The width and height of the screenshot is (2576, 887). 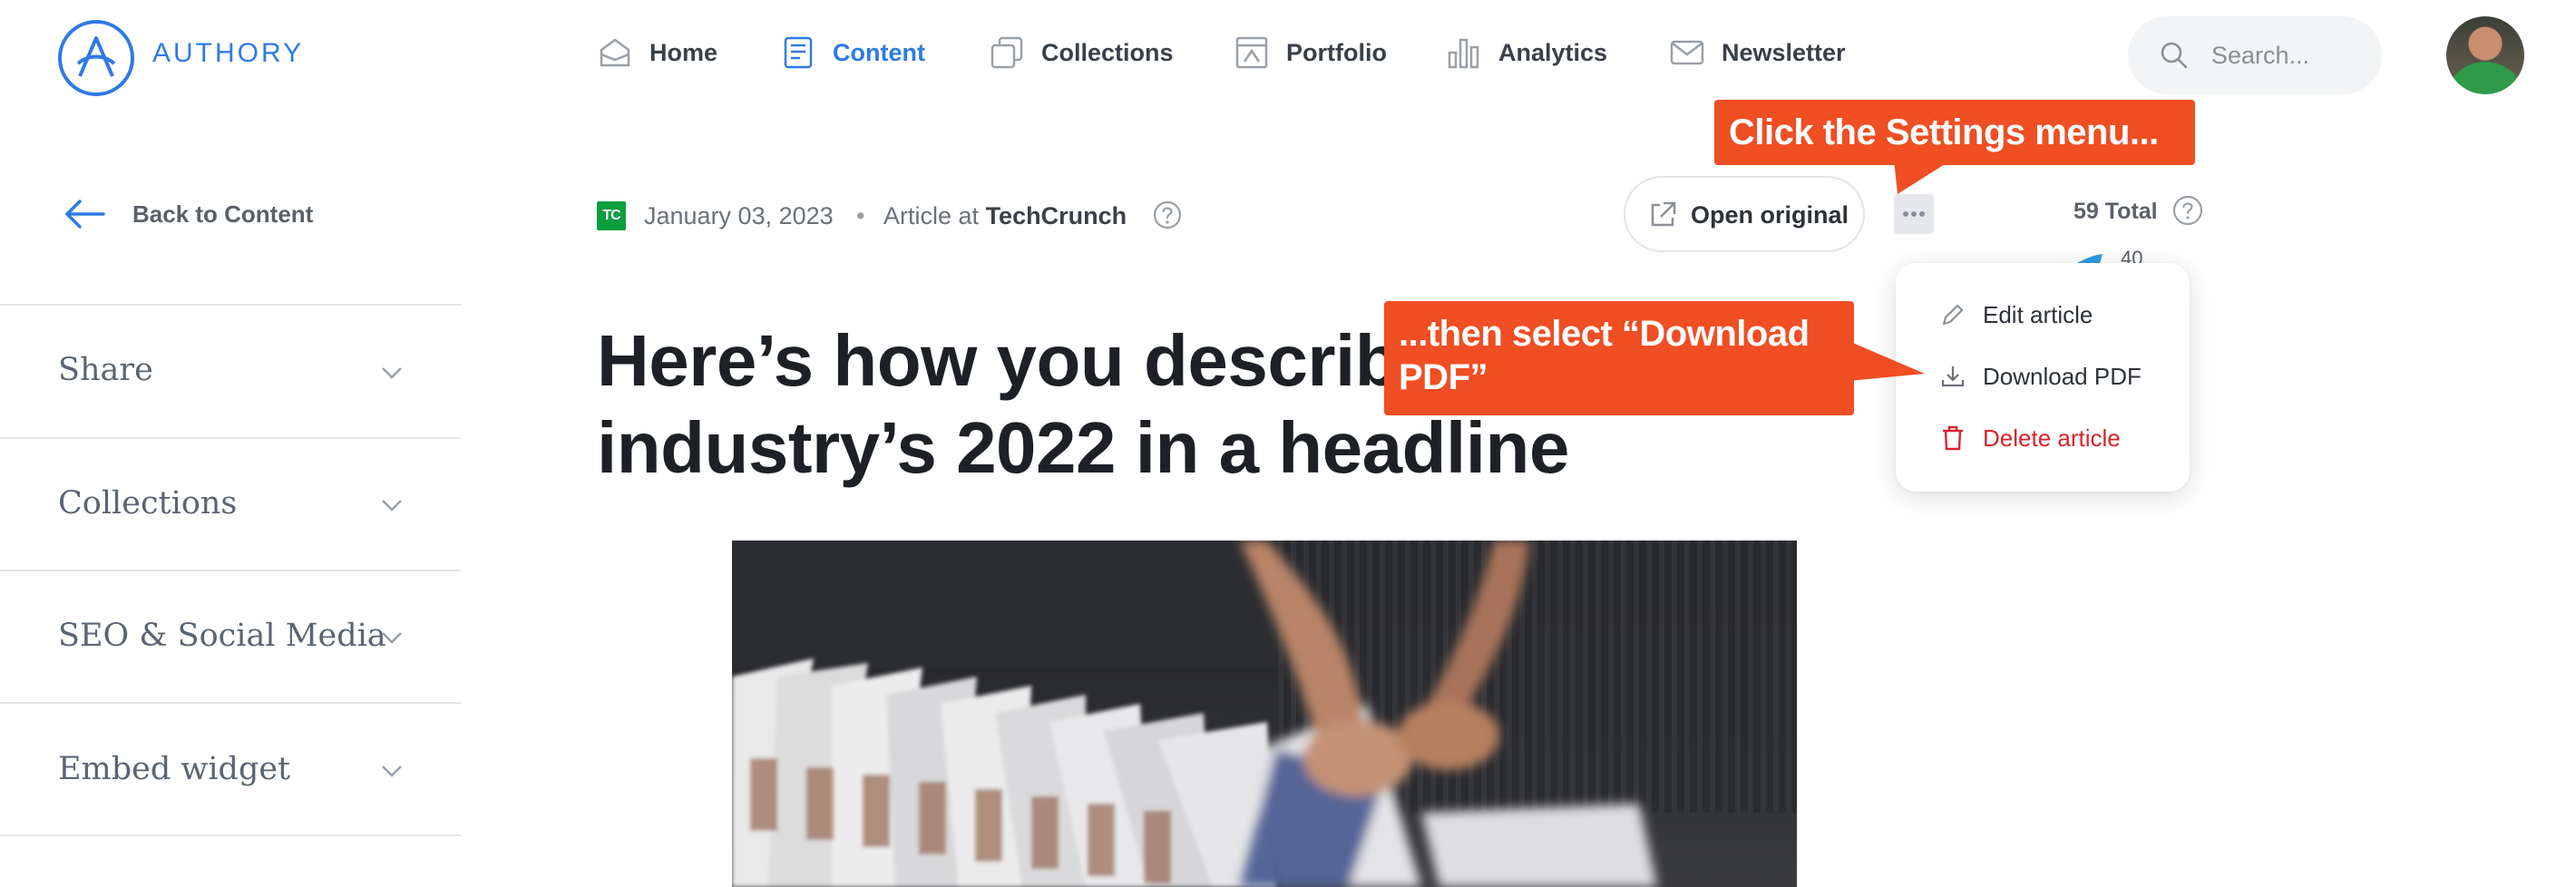 I want to click on nav-label: Content, so click(x=879, y=52).